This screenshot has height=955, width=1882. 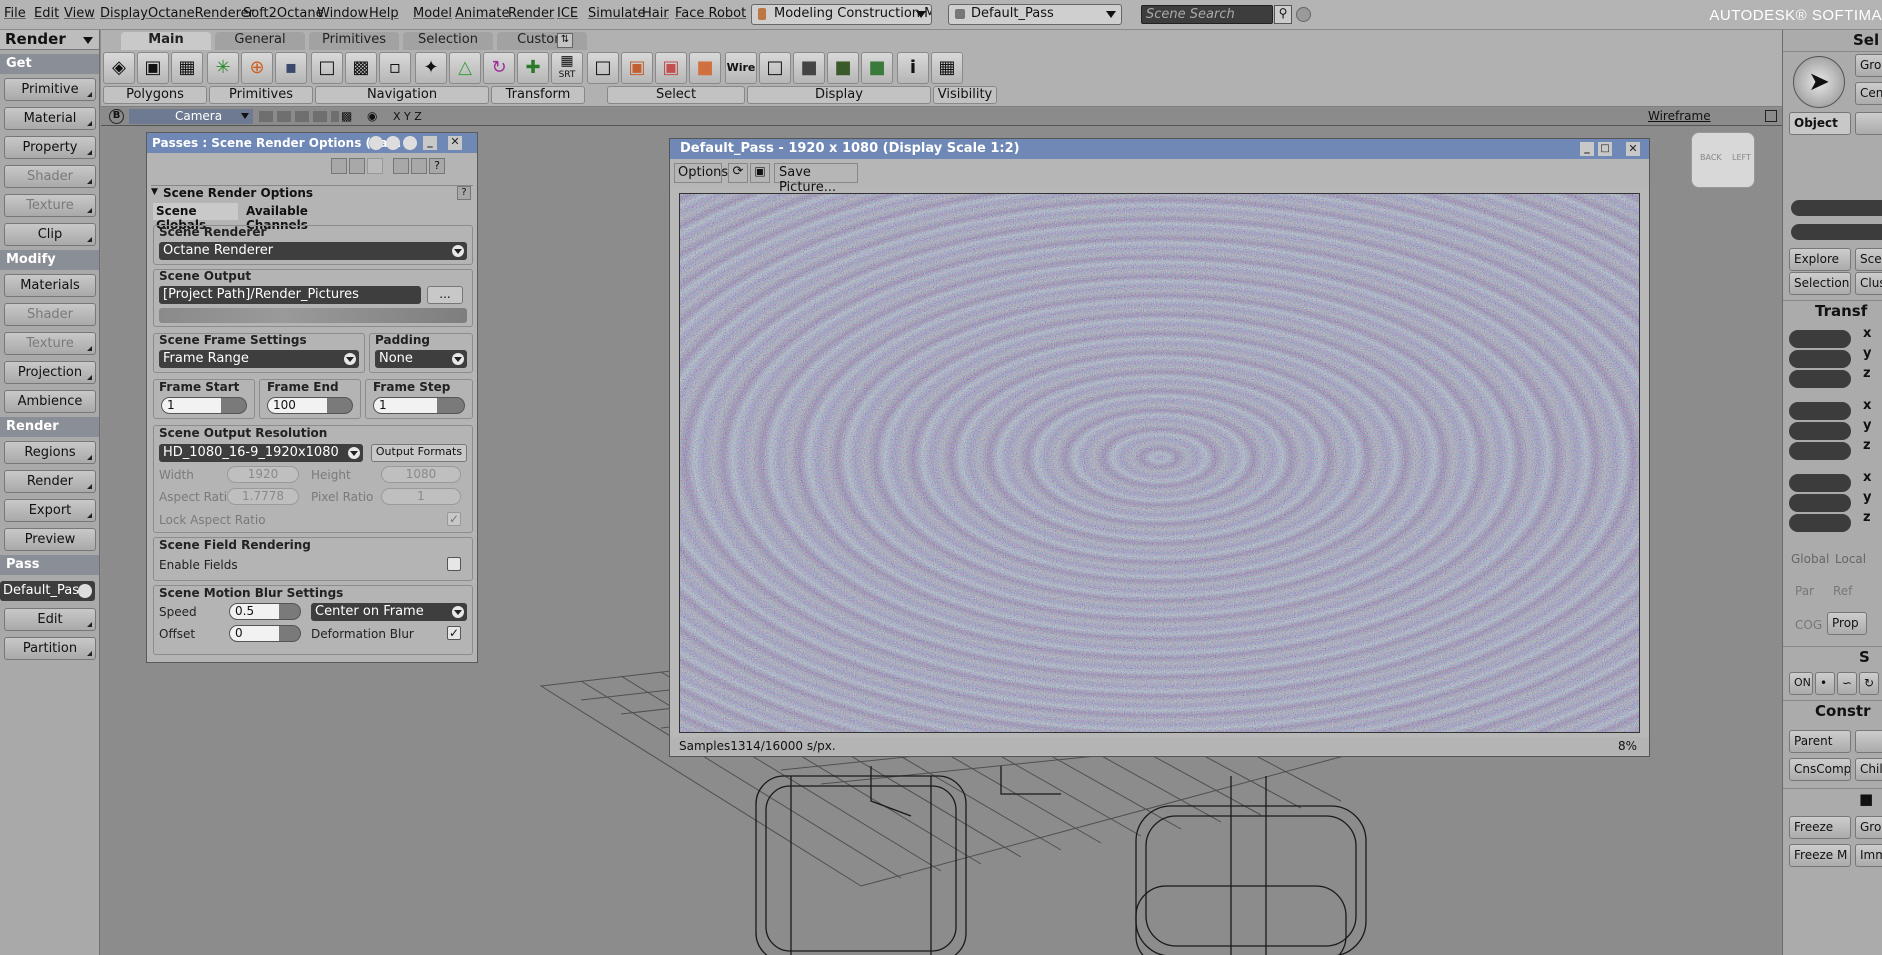 What do you see at coordinates (419, 453) in the screenshot?
I see `output-formats-button: Output Formats` at bounding box center [419, 453].